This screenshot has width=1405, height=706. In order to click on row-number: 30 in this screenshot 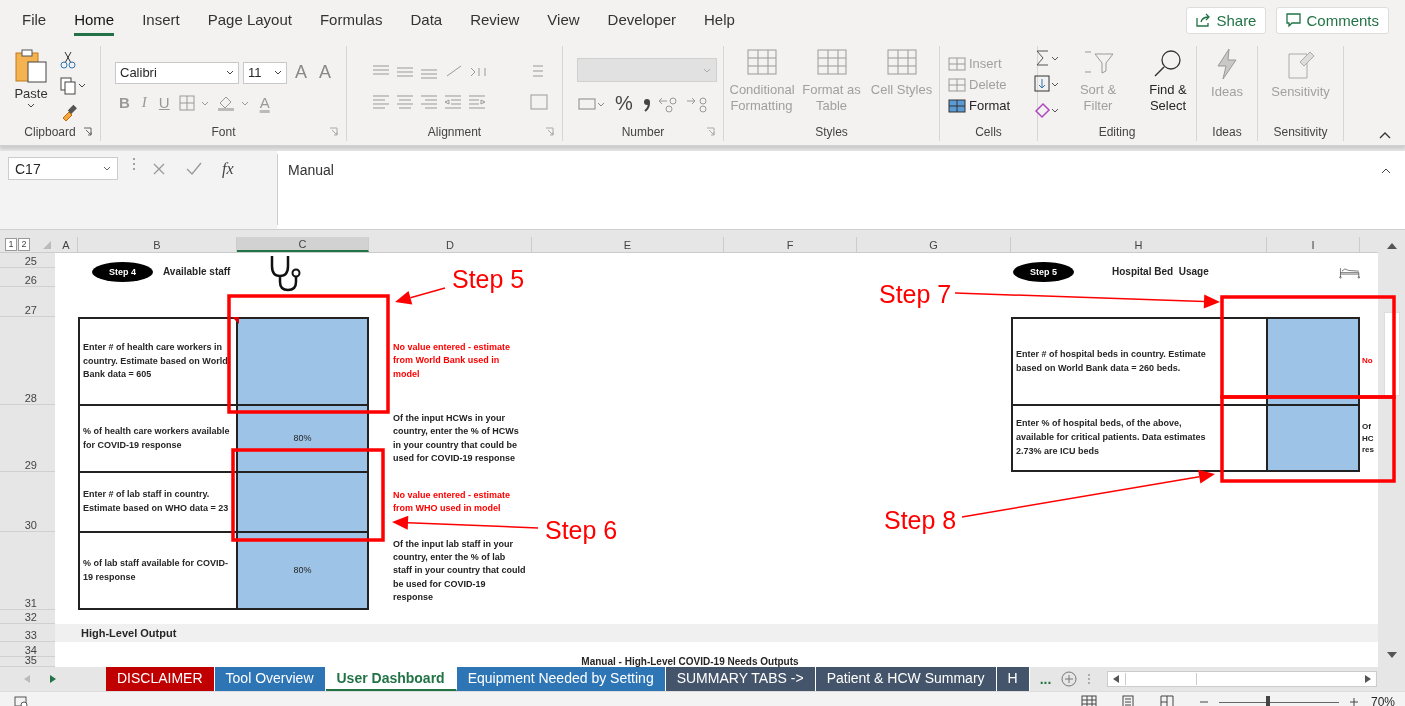, I will do `click(27, 502)`.